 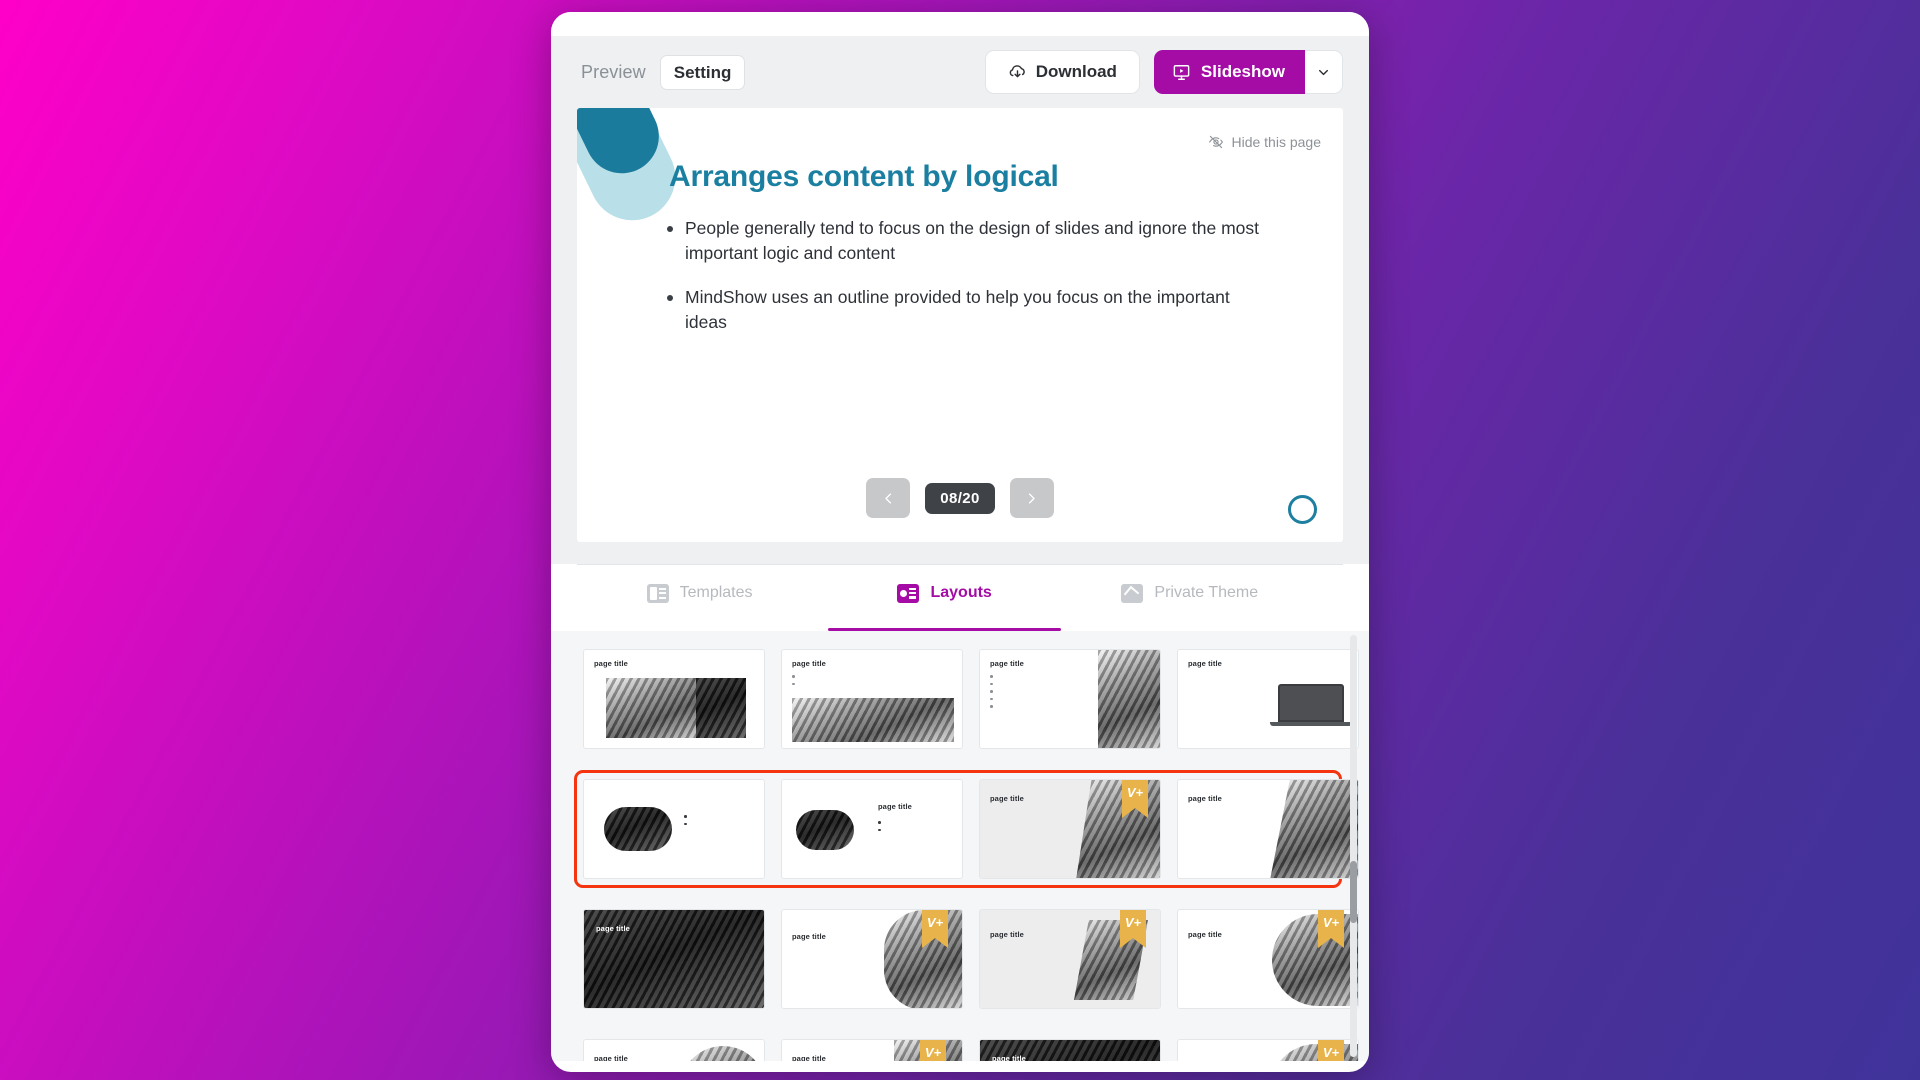 I want to click on grid-scrollbar-track, so click(x=1353, y=846).